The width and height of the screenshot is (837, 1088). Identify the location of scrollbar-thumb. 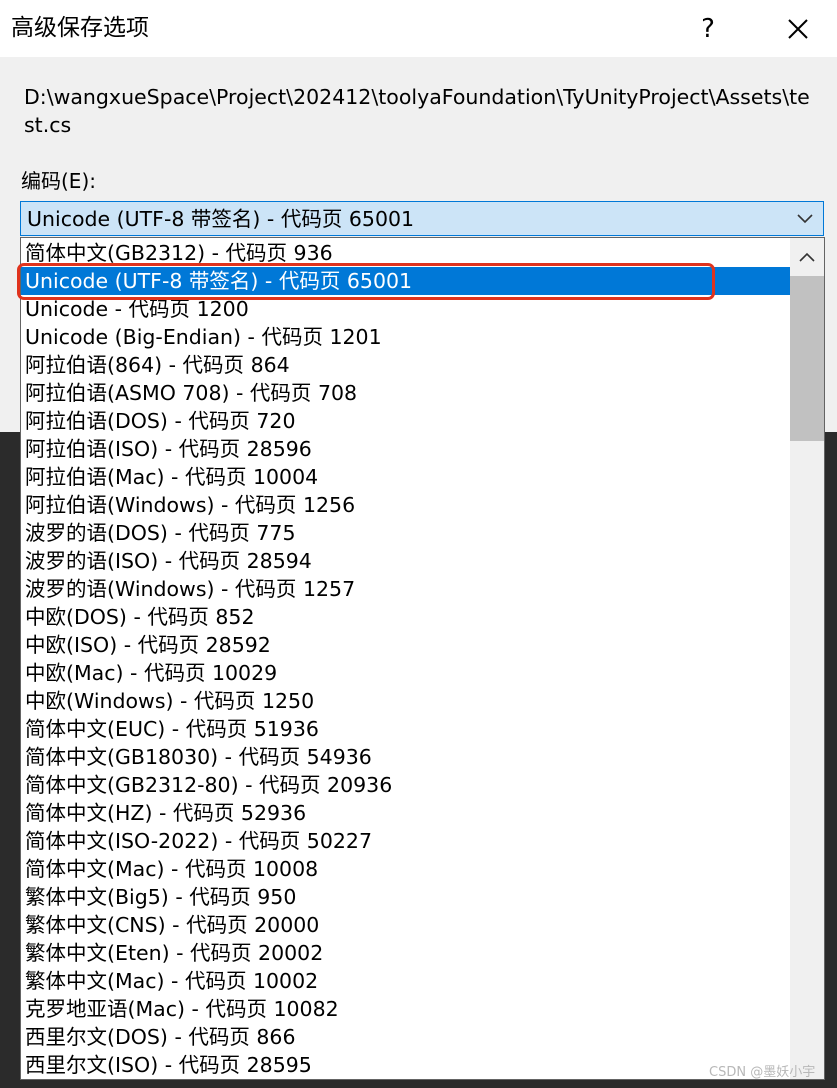
(807, 358).